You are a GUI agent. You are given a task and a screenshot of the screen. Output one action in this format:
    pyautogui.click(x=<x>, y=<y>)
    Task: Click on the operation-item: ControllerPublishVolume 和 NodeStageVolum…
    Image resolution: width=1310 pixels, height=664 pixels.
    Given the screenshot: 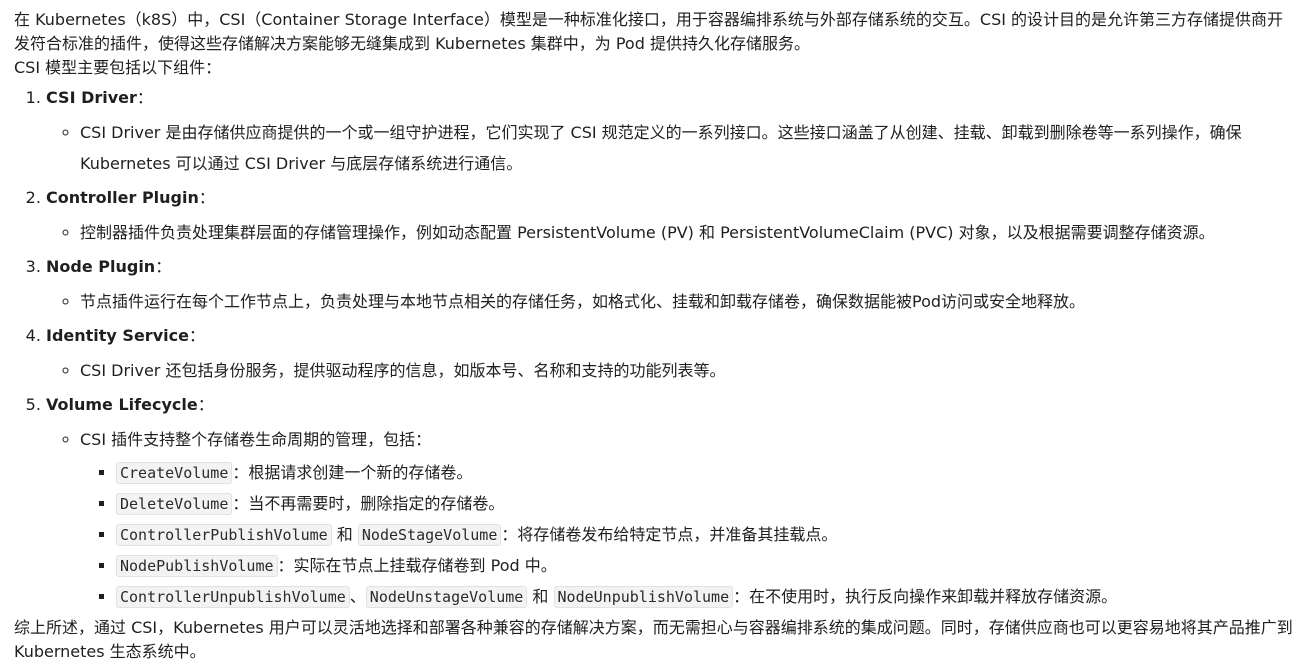 What is the action you would take?
    pyautogui.click(x=706, y=535)
    